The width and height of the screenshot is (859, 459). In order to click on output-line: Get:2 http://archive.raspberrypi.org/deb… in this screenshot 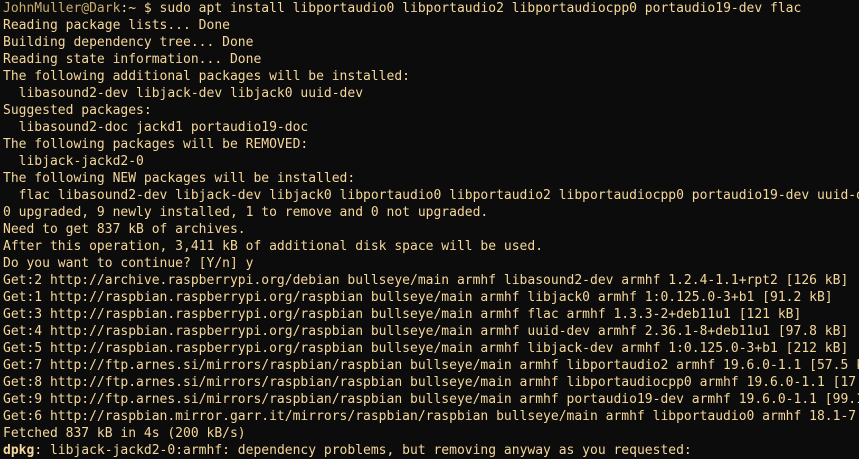, I will do `click(426, 280)`.